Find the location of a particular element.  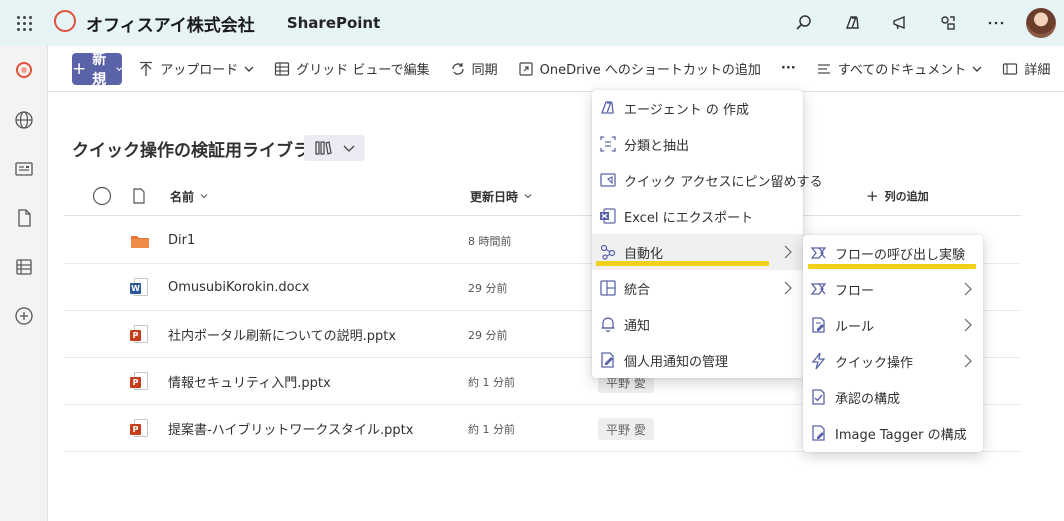

view-switcher-button is located at coordinates (334, 148).